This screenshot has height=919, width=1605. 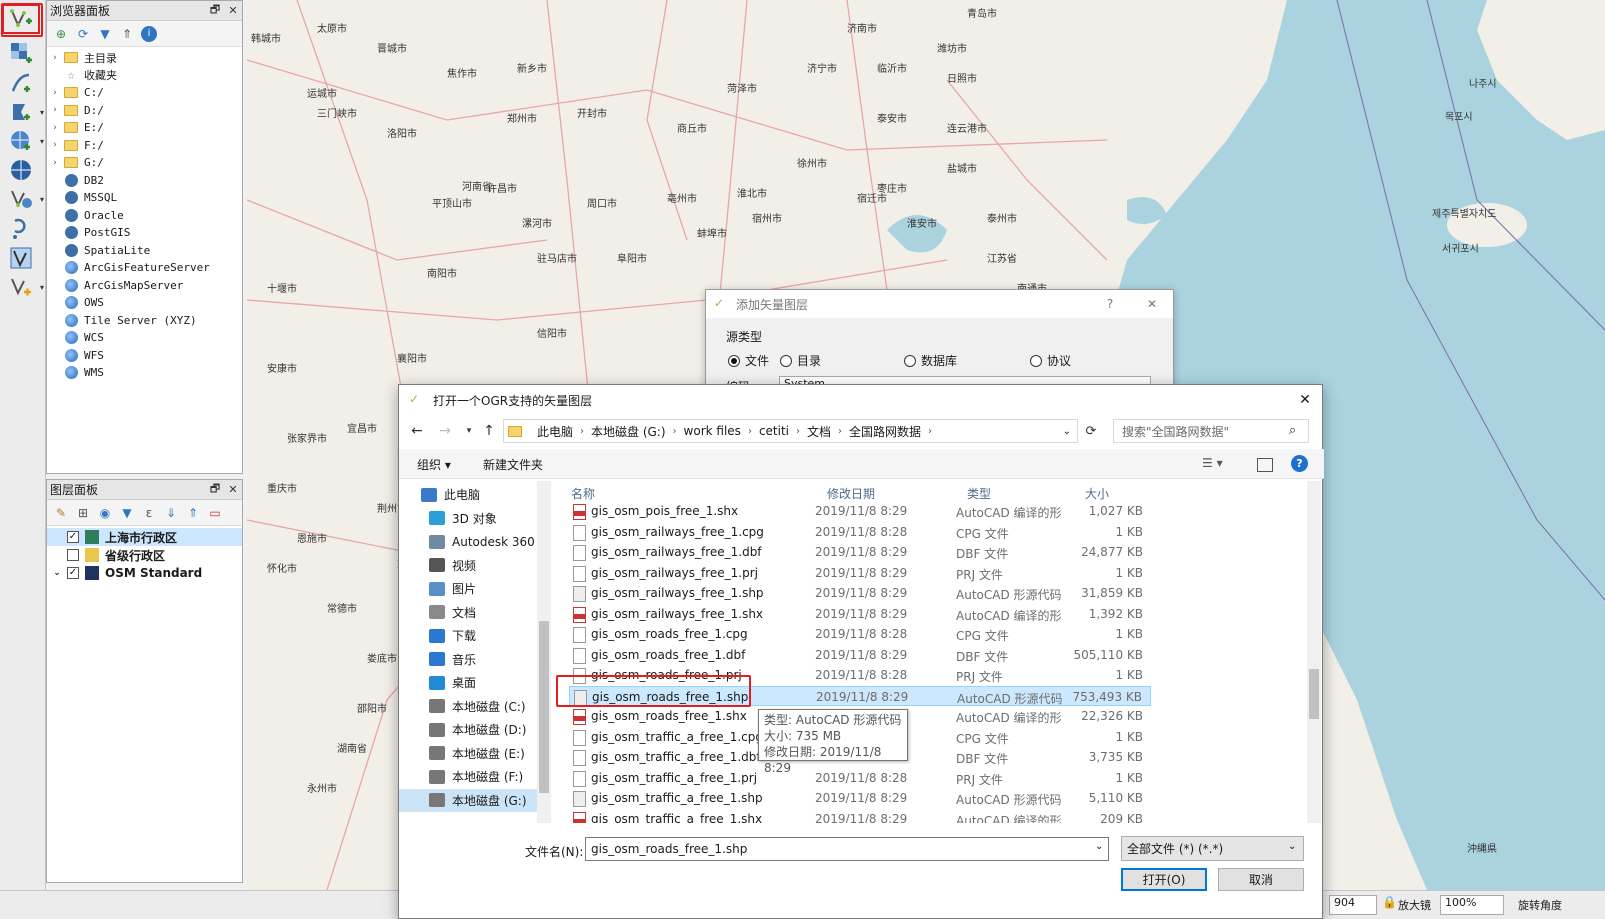 I want to click on remove-layer-icon: ▭, so click(x=215, y=513).